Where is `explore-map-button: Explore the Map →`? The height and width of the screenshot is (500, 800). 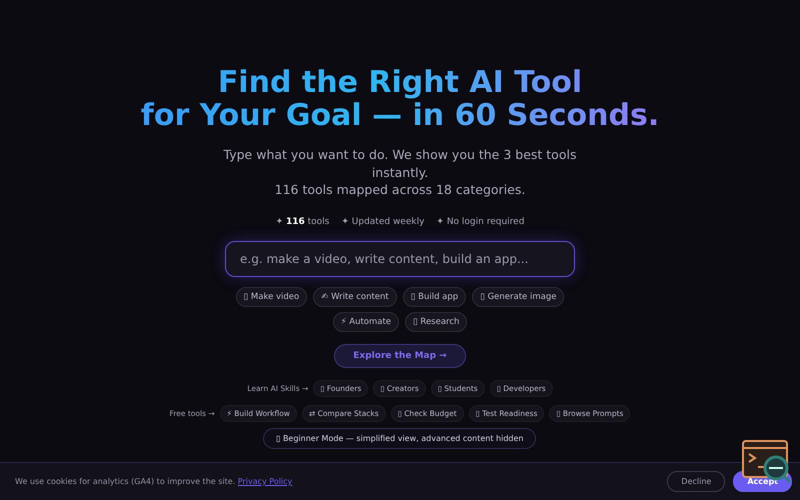 explore-map-button: Explore the Map → is located at coordinates (400, 356).